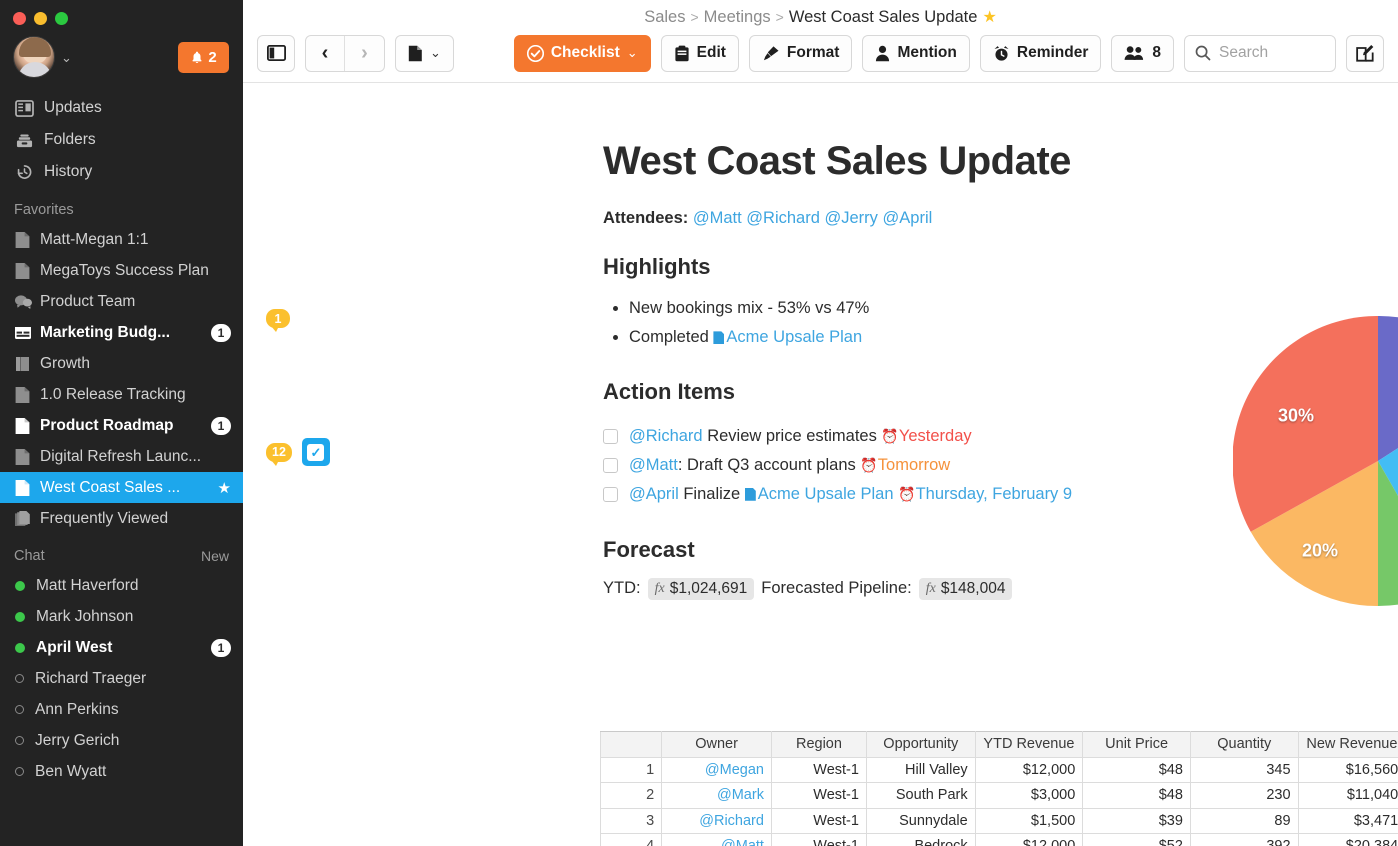  Describe the element at coordinates (1347, 795) in the screenshot. I see `cell-new-revenue: $11,040` at that location.